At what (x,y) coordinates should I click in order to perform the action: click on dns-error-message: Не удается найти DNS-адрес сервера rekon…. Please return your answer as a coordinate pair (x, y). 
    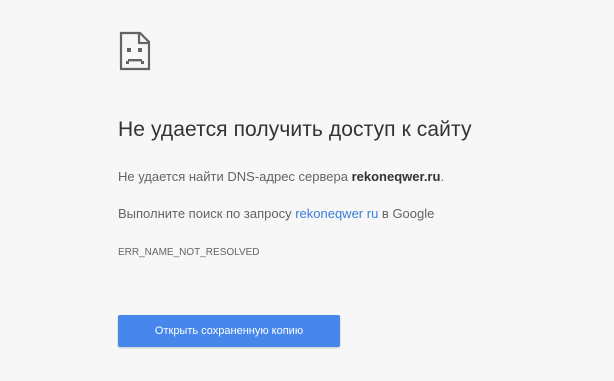
    Looking at the image, I should click on (281, 176).